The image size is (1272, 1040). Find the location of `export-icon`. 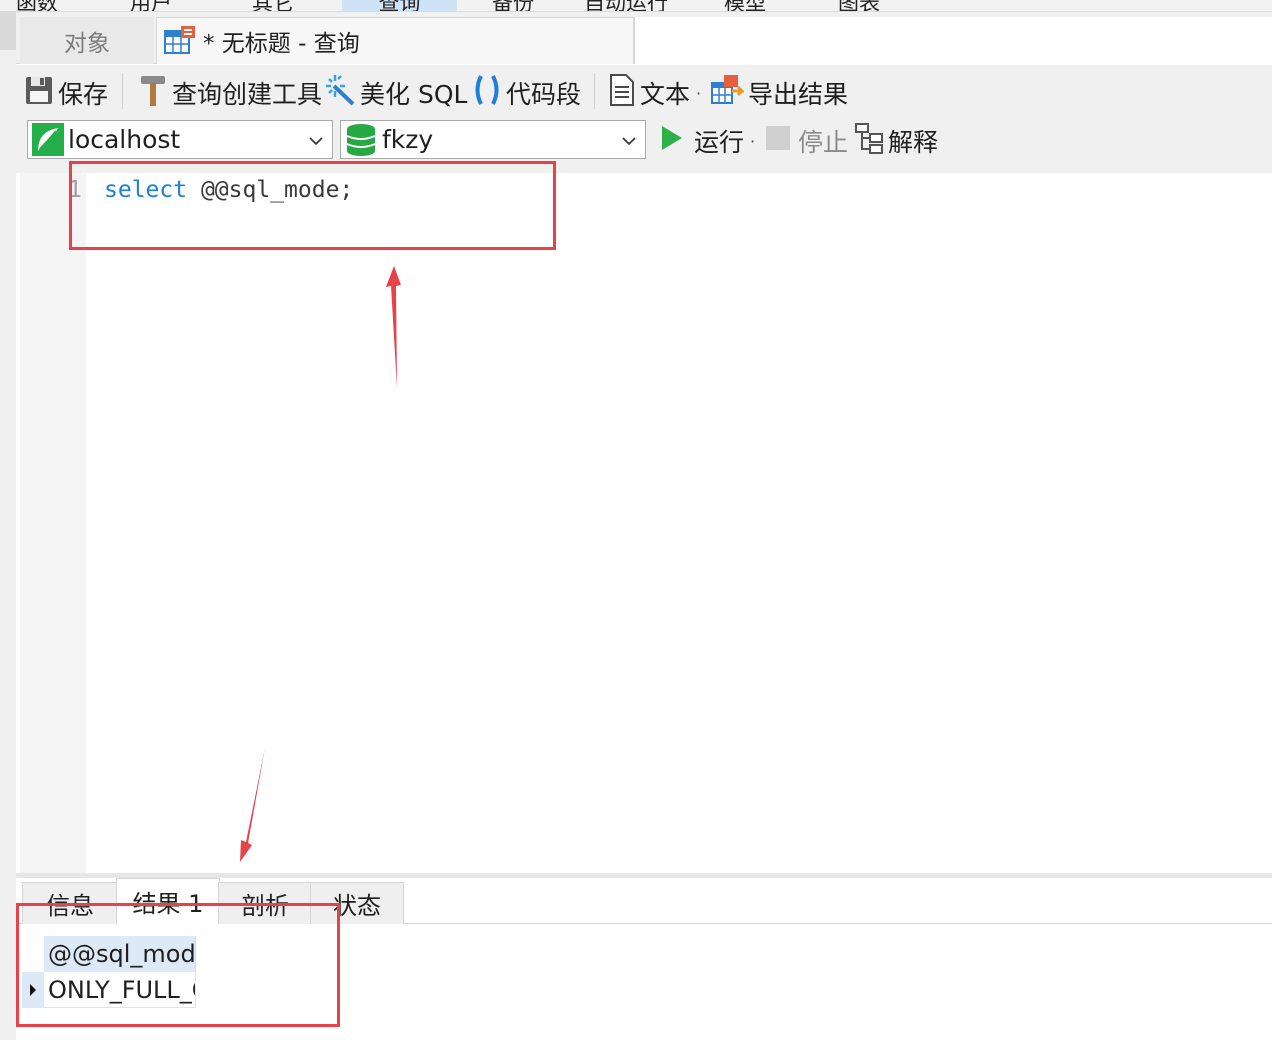

export-icon is located at coordinates (728, 93).